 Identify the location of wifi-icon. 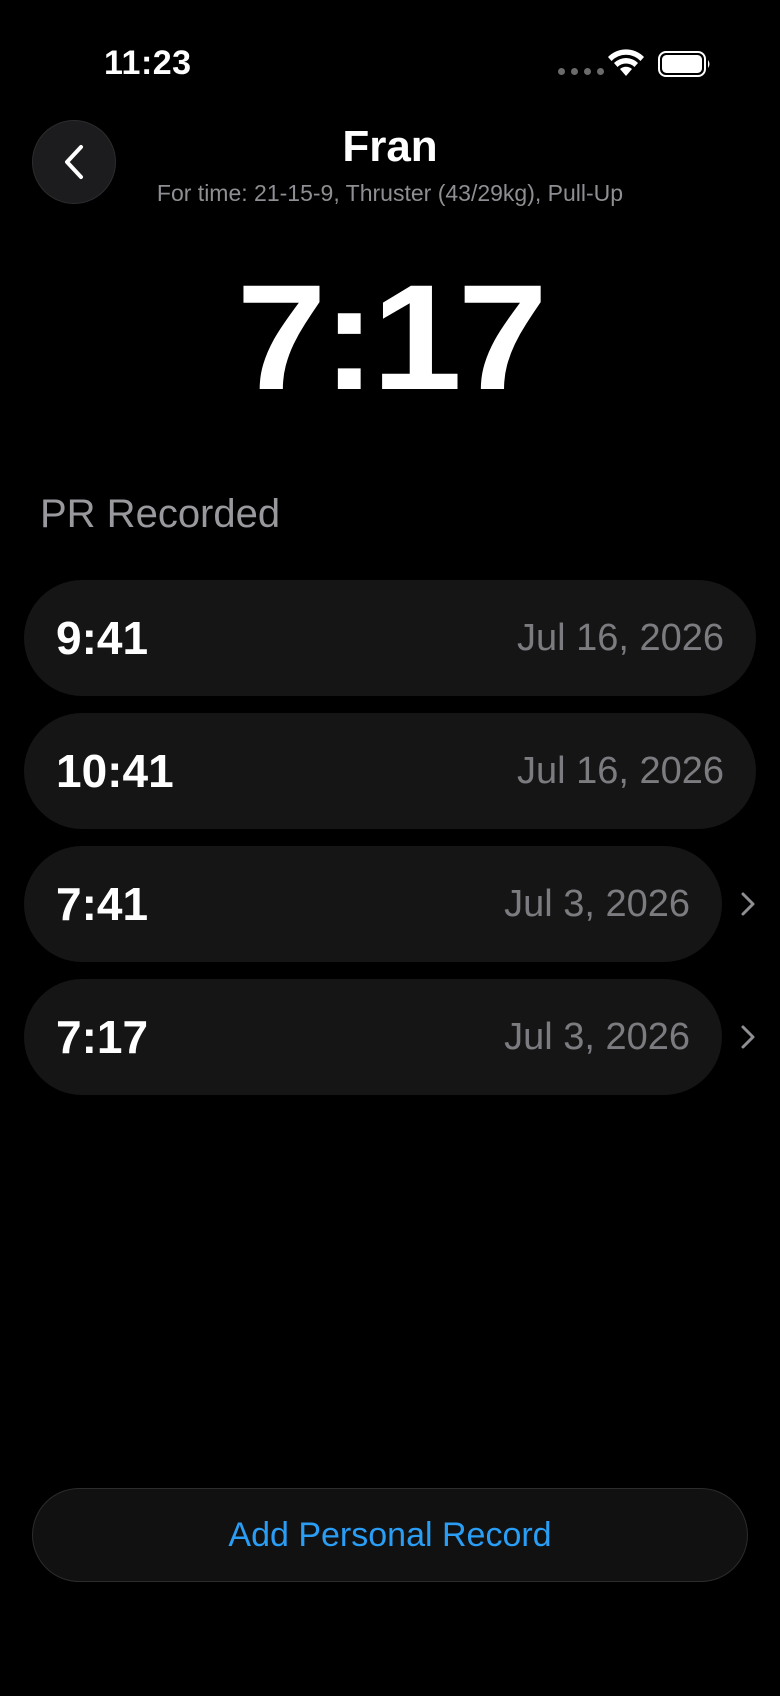
(626, 62).